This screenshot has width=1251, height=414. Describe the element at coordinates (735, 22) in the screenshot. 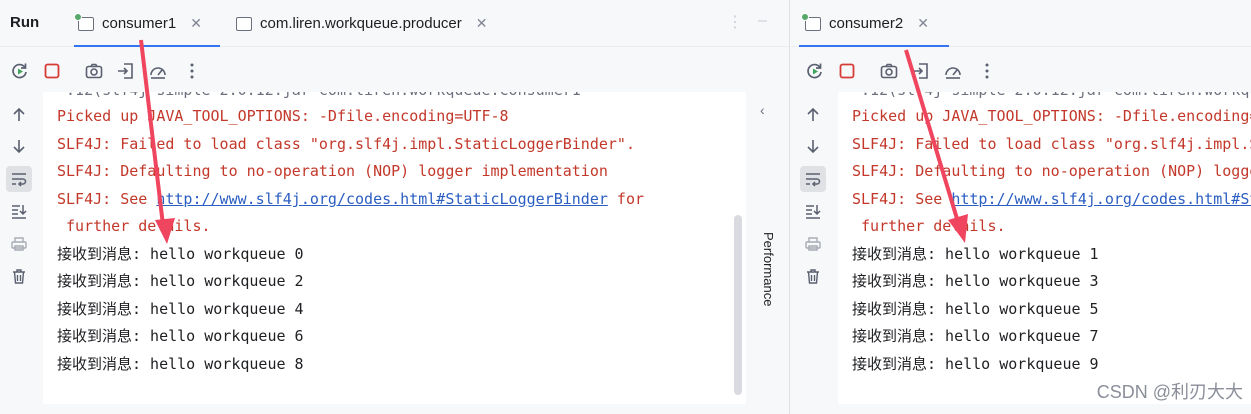

I see `more-tabs-icon: ⋮` at that location.